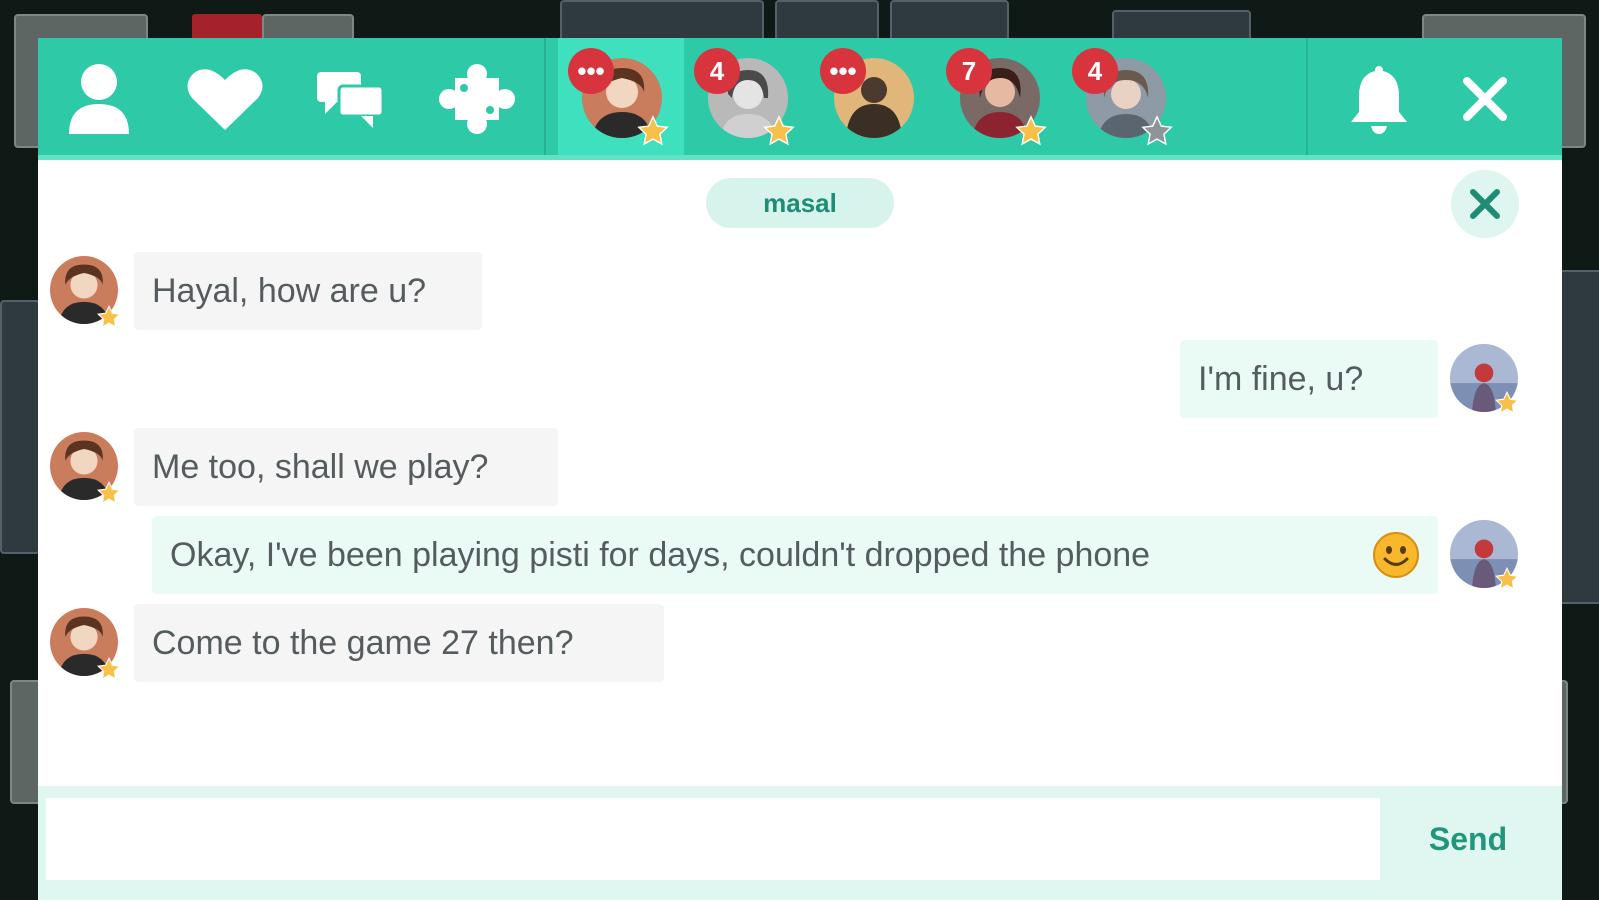  I want to click on friend-tab-5: 4, so click(1125, 99).